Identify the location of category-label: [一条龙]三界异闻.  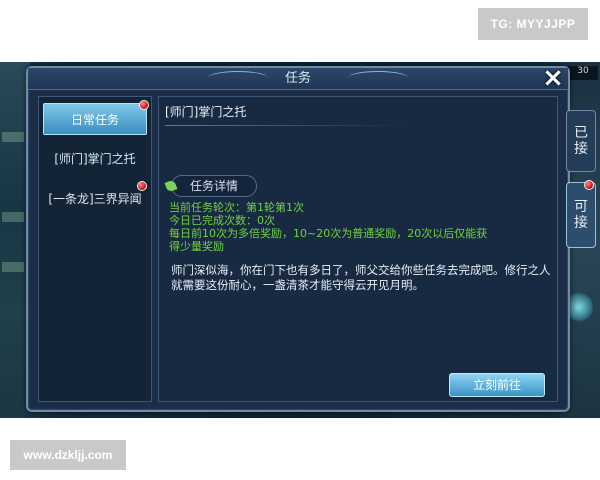
(95, 199).